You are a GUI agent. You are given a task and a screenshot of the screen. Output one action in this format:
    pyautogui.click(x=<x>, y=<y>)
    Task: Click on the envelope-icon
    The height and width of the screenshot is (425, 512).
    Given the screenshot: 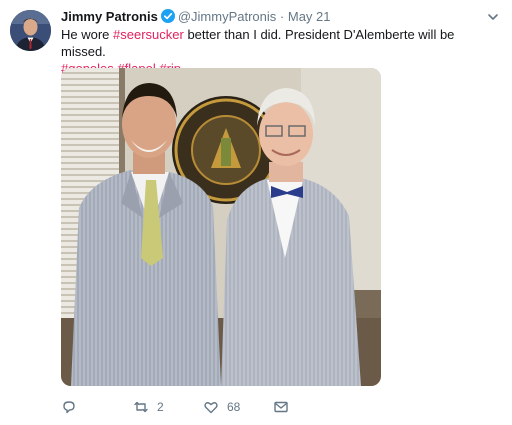 What is the action you would take?
    pyautogui.click(x=281, y=407)
    